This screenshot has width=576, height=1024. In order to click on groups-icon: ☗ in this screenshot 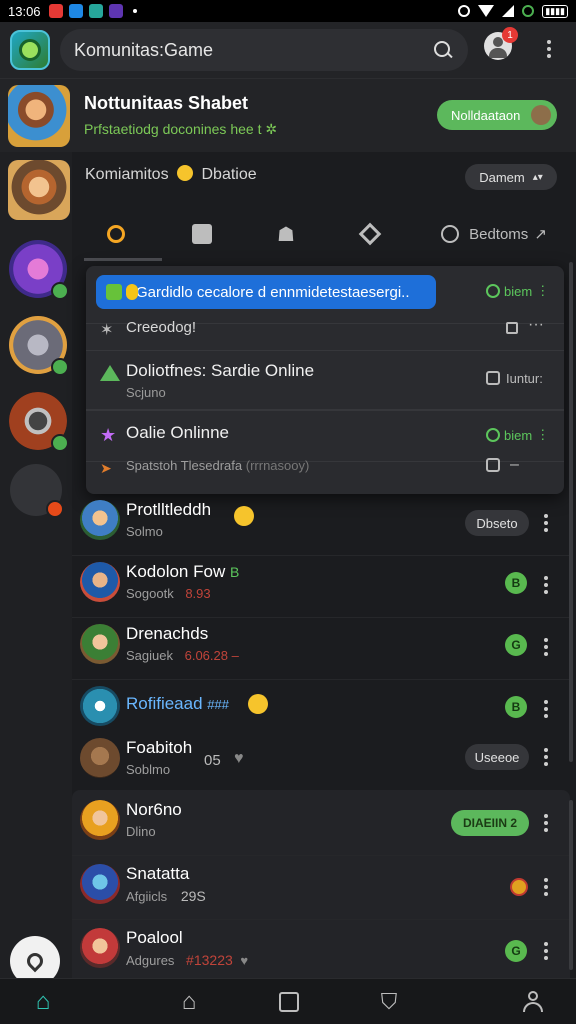, I will do `click(286, 234)`.